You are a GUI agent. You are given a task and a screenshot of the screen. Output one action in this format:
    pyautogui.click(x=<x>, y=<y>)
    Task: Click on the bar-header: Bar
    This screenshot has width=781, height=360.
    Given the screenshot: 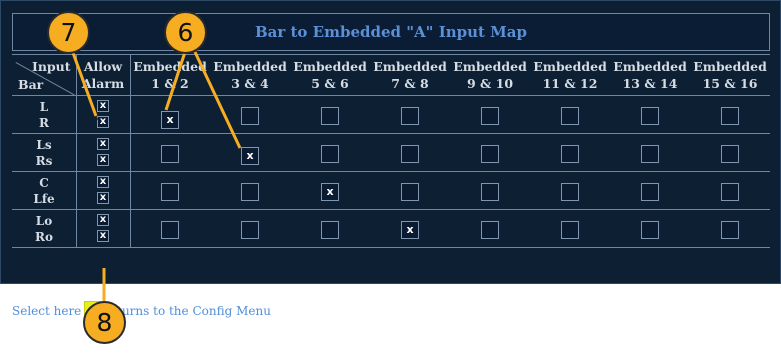 What is the action you would take?
    pyautogui.click(x=31, y=84)
    